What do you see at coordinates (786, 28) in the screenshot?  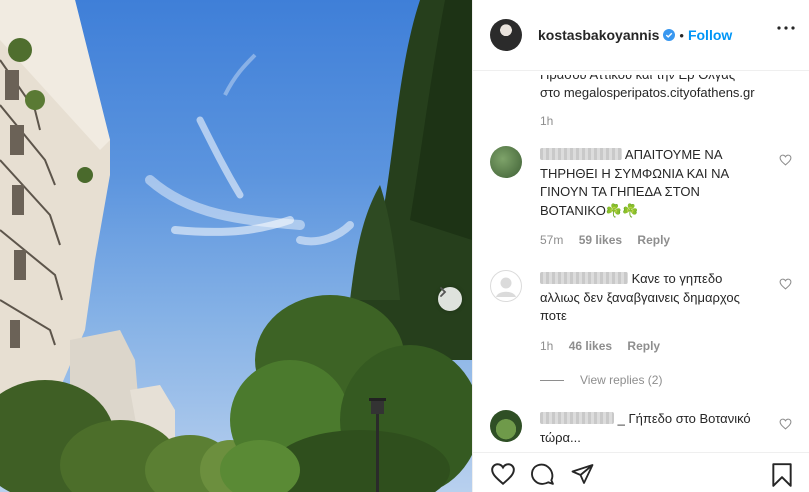 I see `more-options-icon` at bounding box center [786, 28].